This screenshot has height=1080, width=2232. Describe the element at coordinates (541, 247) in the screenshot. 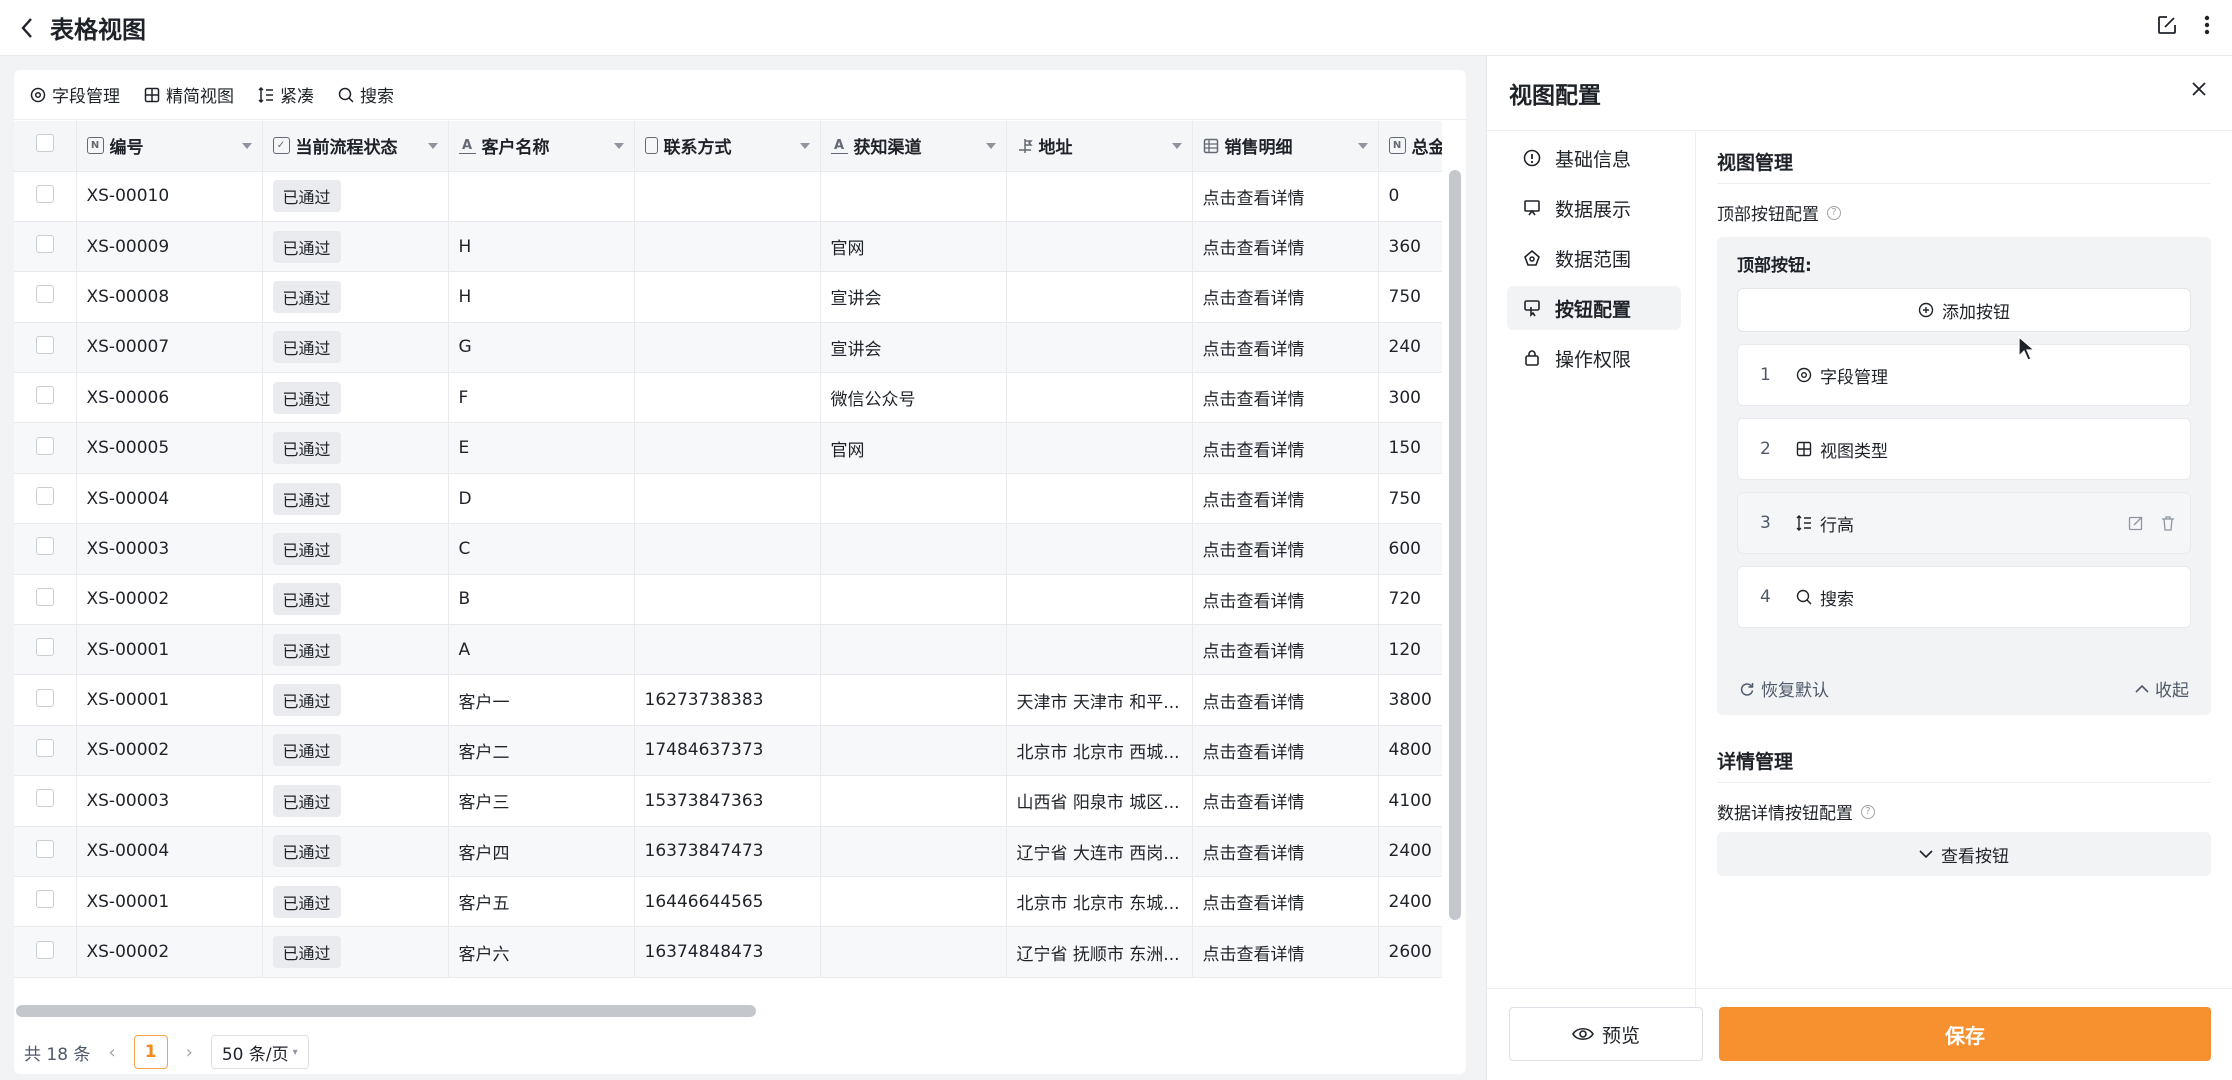

I see `table-cell: H` at that location.